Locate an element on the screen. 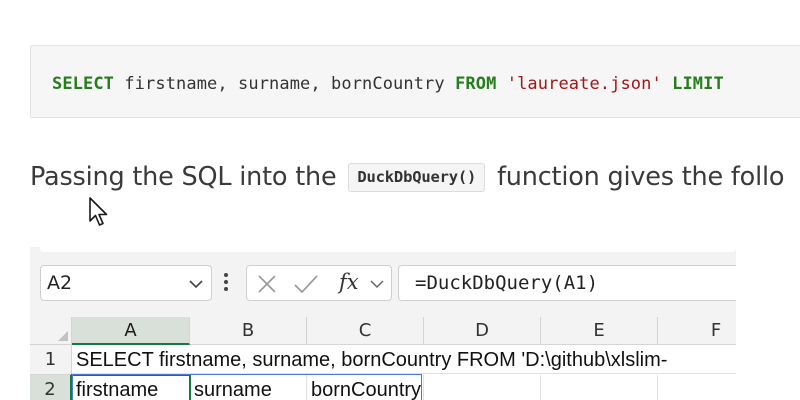  insert-function-icon: fx is located at coordinates (349, 282).